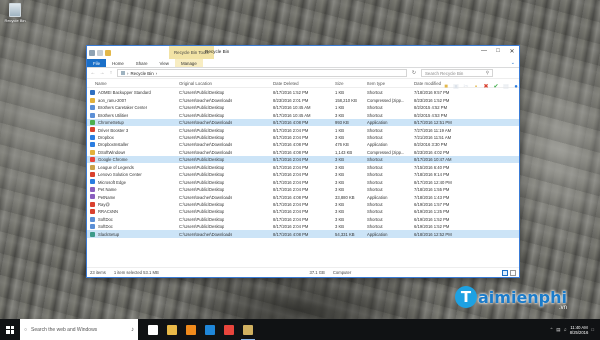 The height and width of the screenshot is (340, 600). Describe the element at coordinates (515, 63) in the screenshot. I see `ribbon-expand-icon: ⌄` at that location.